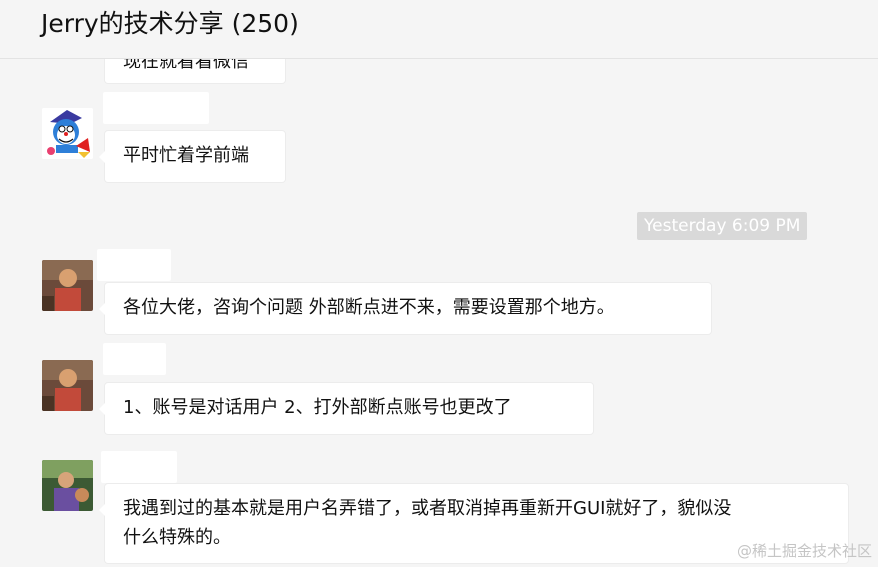  I want to click on message-bubble: 各位大佬，咨询个问题 外部断点进不来，需要设置那个地方。, so click(405, 308).